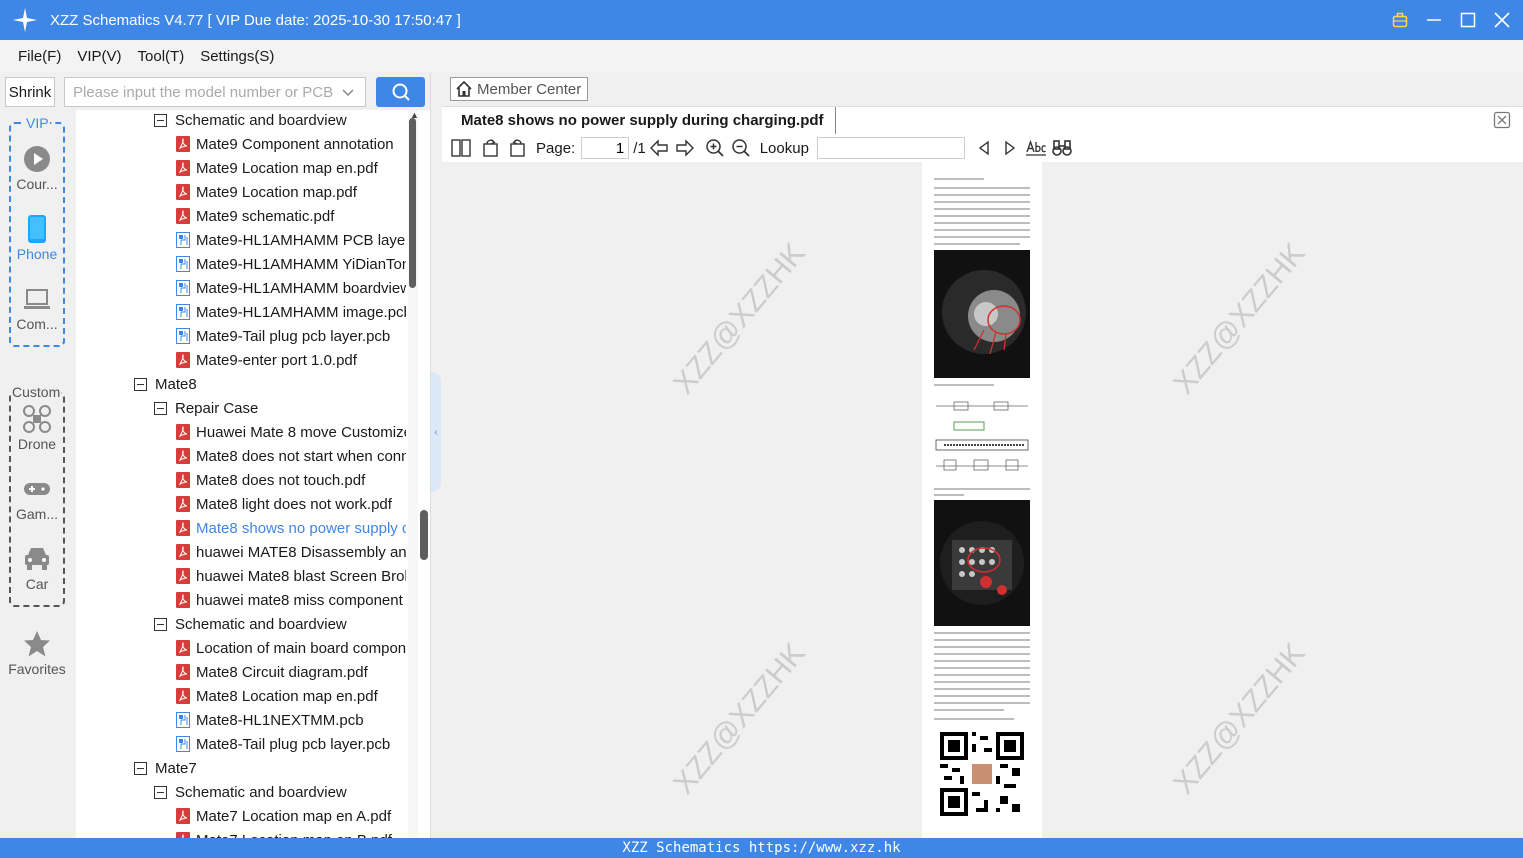 The image size is (1523, 858). What do you see at coordinates (291, 192) in the screenshot?
I see `tree-file: Mate9 Location map.pdf` at bounding box center [291, 192].